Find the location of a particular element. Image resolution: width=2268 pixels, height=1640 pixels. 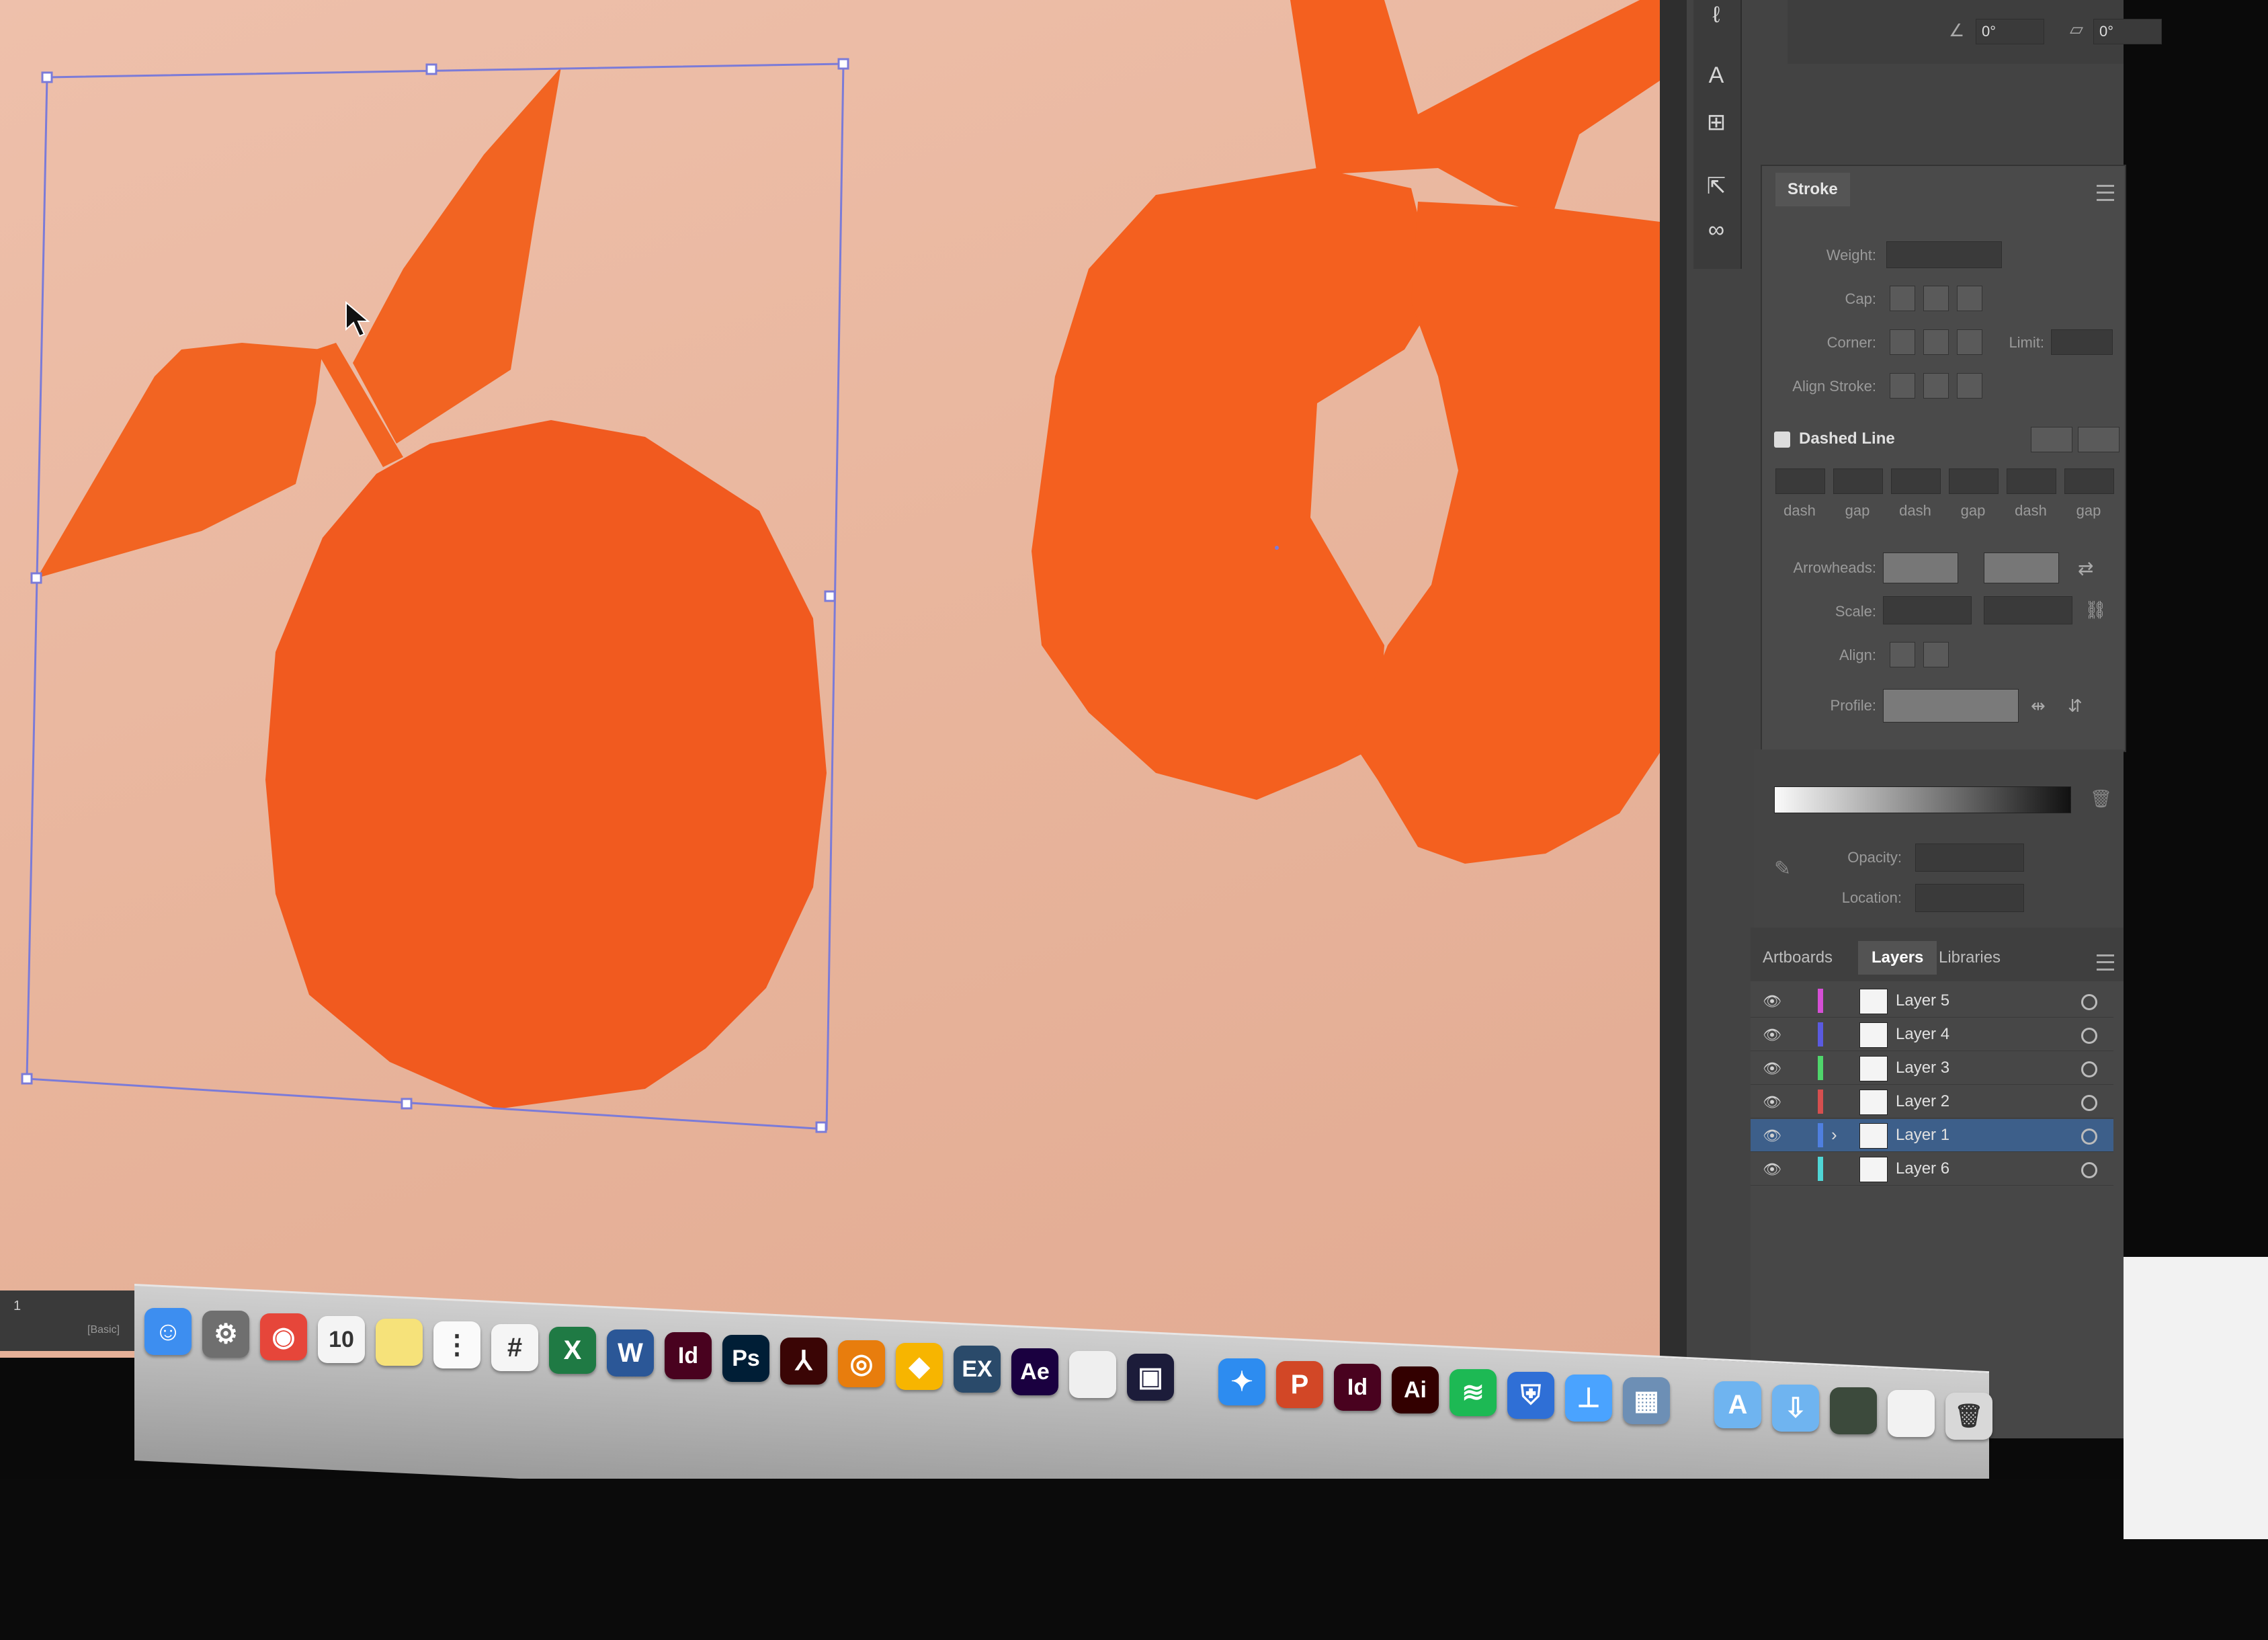

projecting-cap-button is located at coordinates (1970, 298).